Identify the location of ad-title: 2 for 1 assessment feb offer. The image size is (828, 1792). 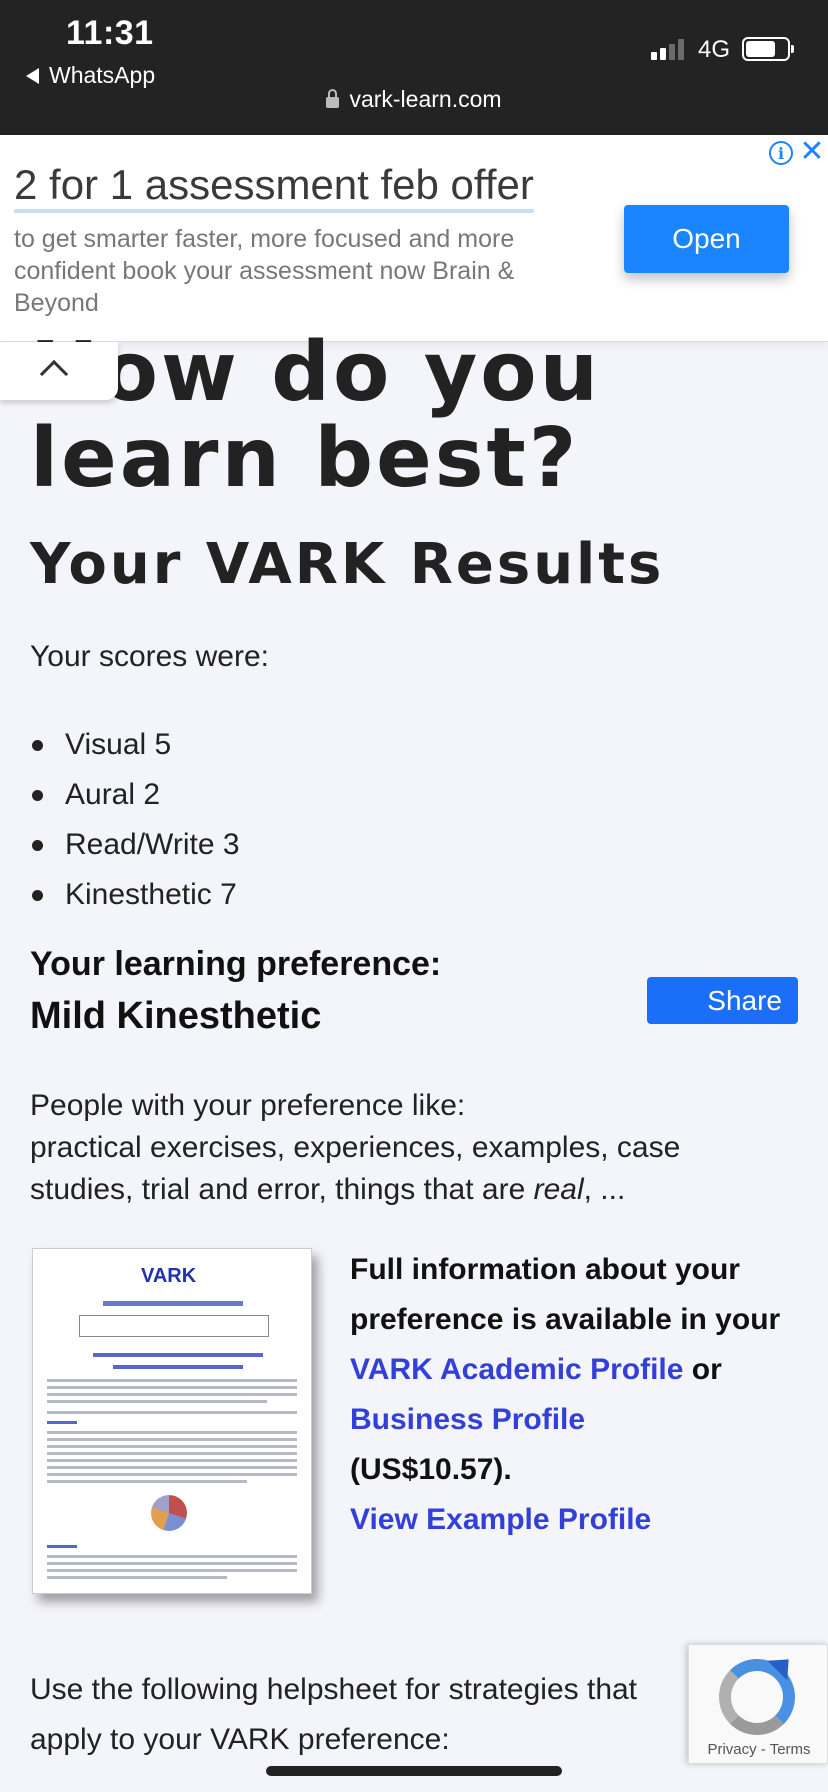
(274, 188).